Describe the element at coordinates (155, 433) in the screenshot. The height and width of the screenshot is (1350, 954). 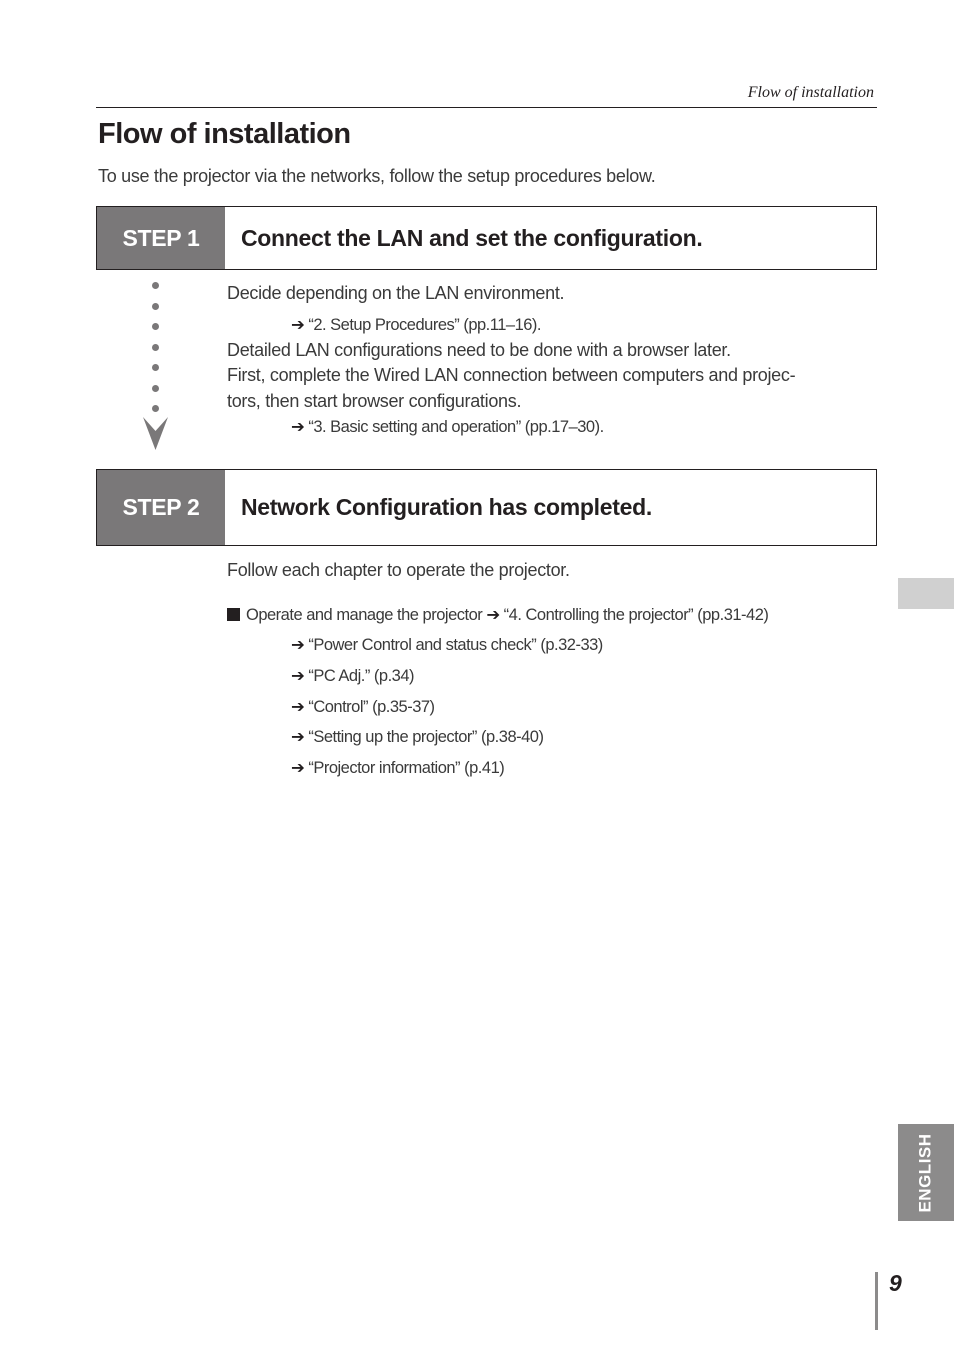
I see `down-arrow-icon` at that location.